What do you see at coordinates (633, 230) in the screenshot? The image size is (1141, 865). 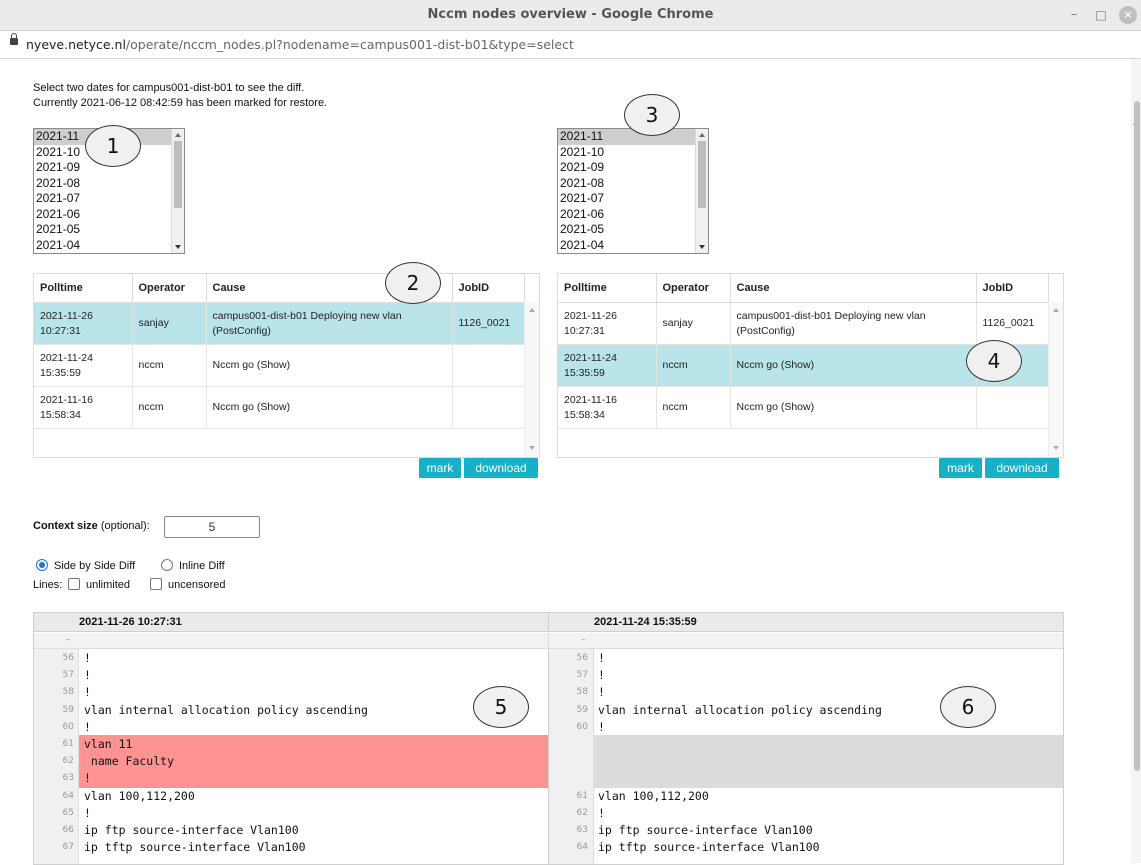 I see `right-month-option: 2021-05` at bounding box center [633, 230].